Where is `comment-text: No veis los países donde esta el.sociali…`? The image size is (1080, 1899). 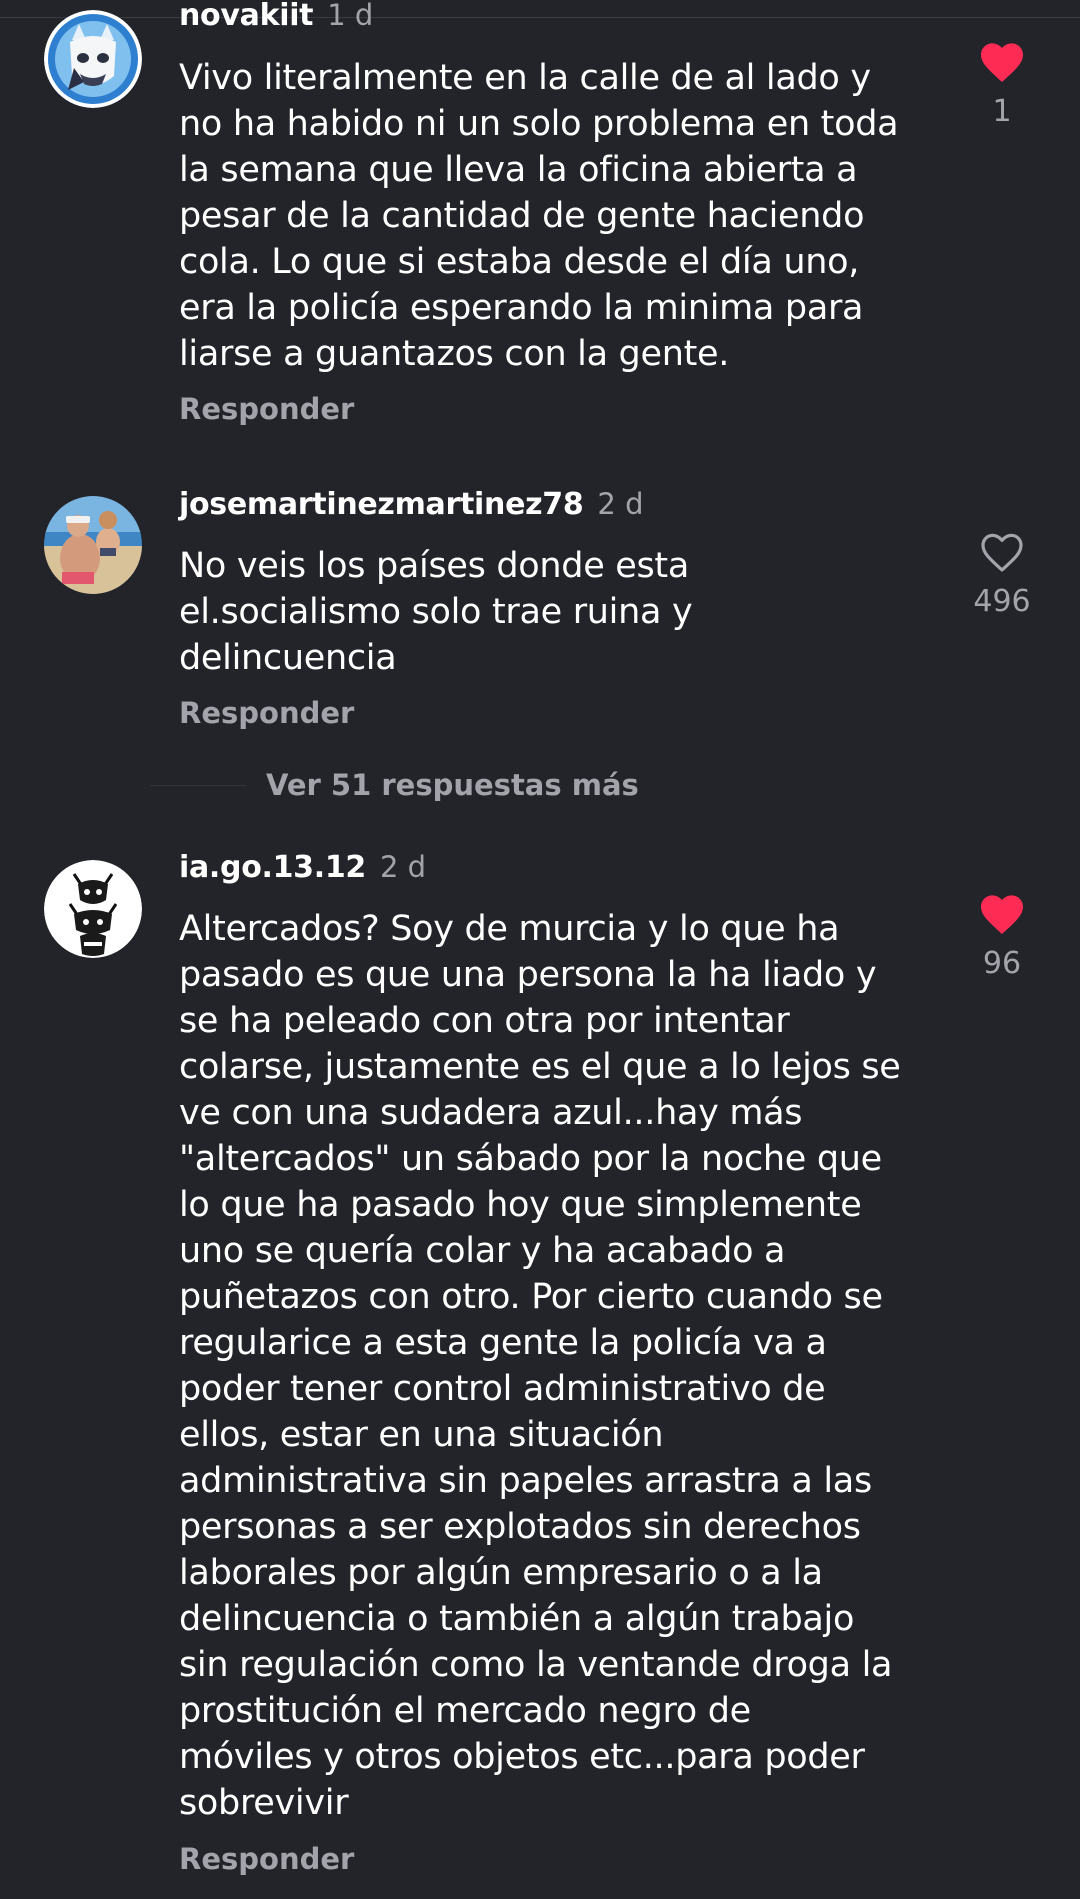 comment-text: No veis los países donde esta el.sociali… is located at coordinates (436, 612).